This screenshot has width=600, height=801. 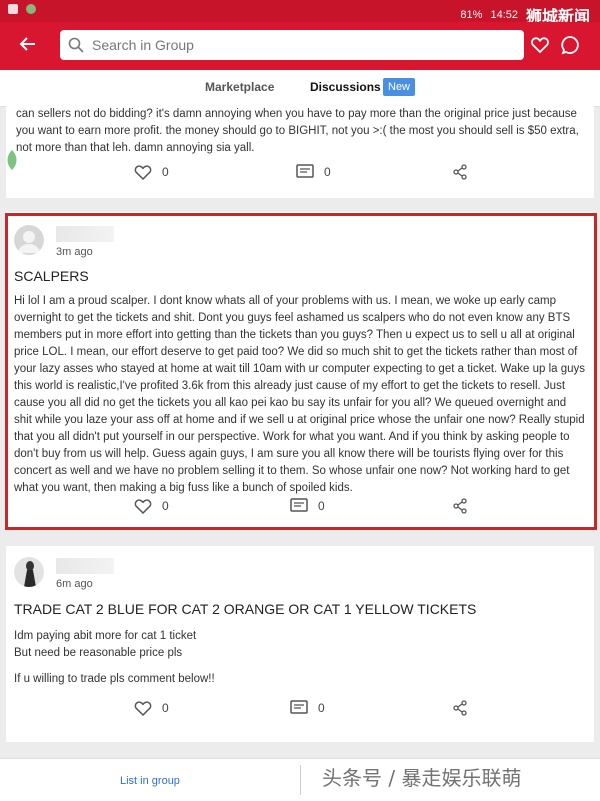 I want to click on post-line: Idm paying abit more for cat 1 ticket, so click(x=105, y=636).